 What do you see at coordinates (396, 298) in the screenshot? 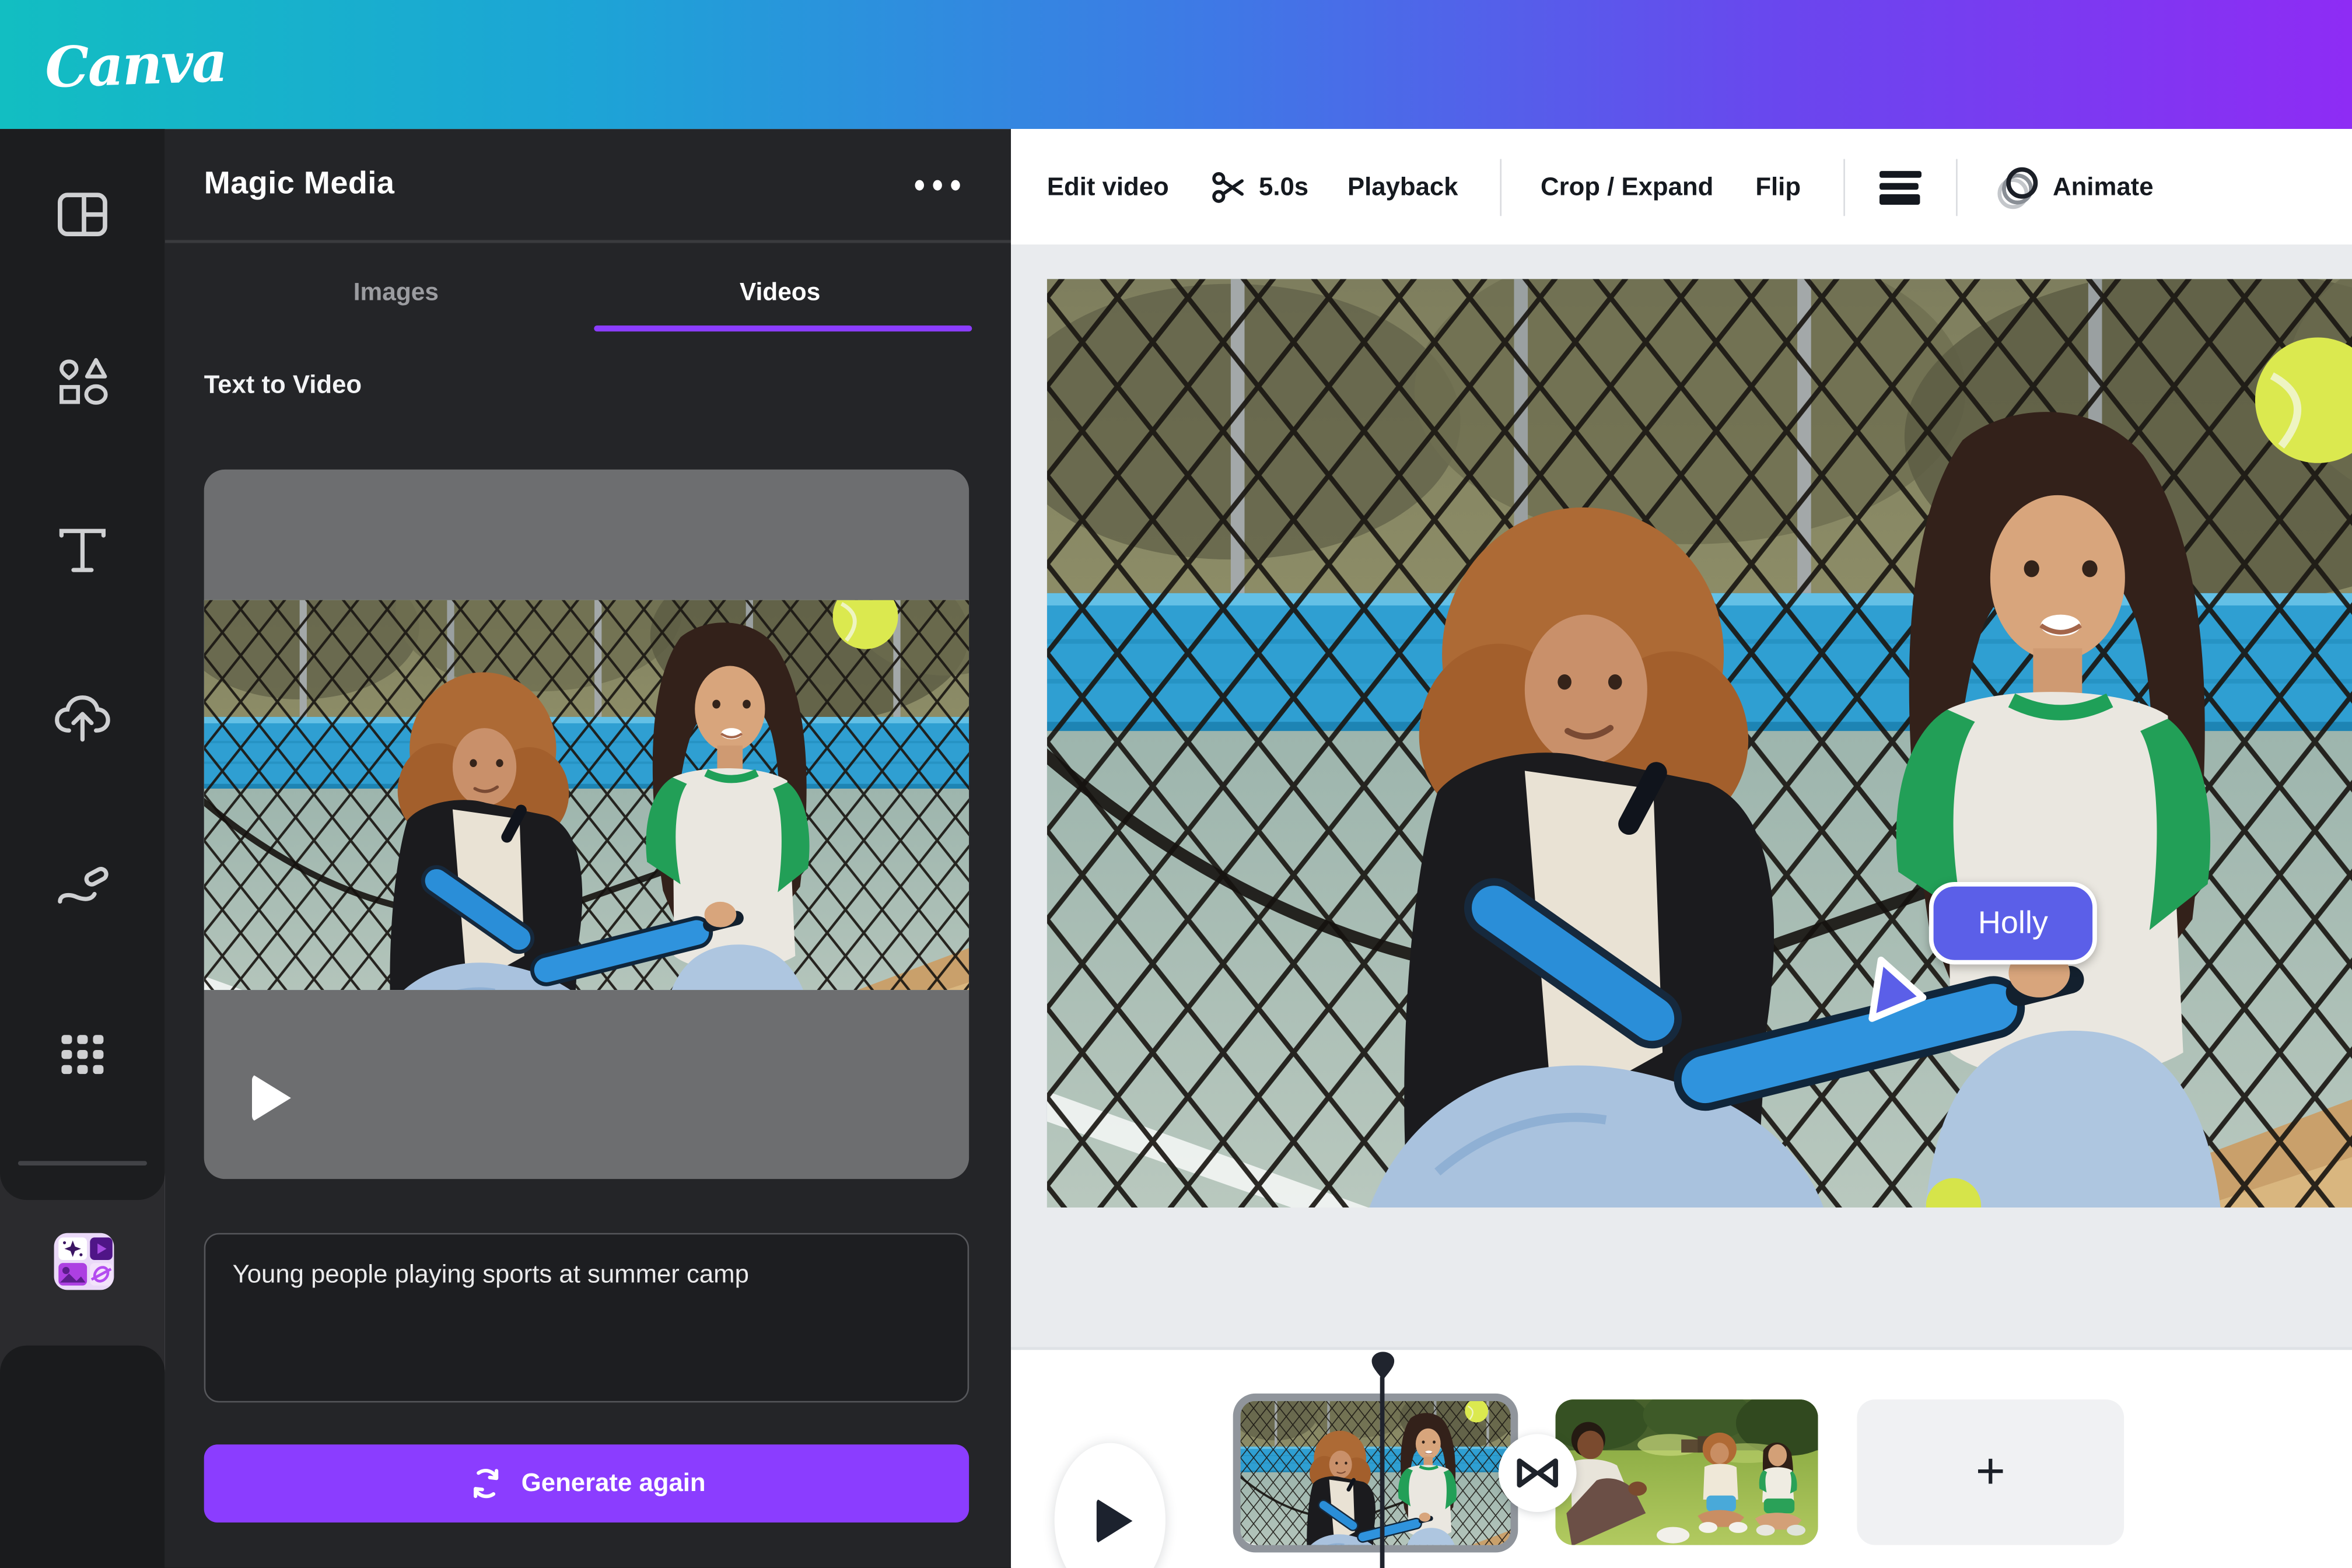
I see `tab-images: Images` at bounding box center [396, 298].